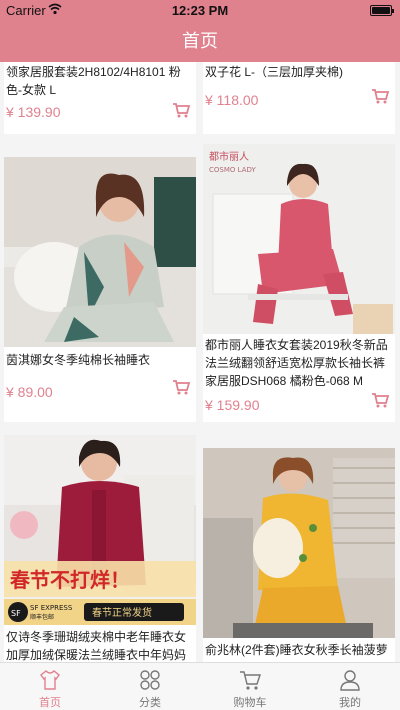 The width and height of the screenshot is (400, 710). Describe the element at coordinates (232, 100) in the screenshot. I see `product-price: ¥ 118.00` at that location.